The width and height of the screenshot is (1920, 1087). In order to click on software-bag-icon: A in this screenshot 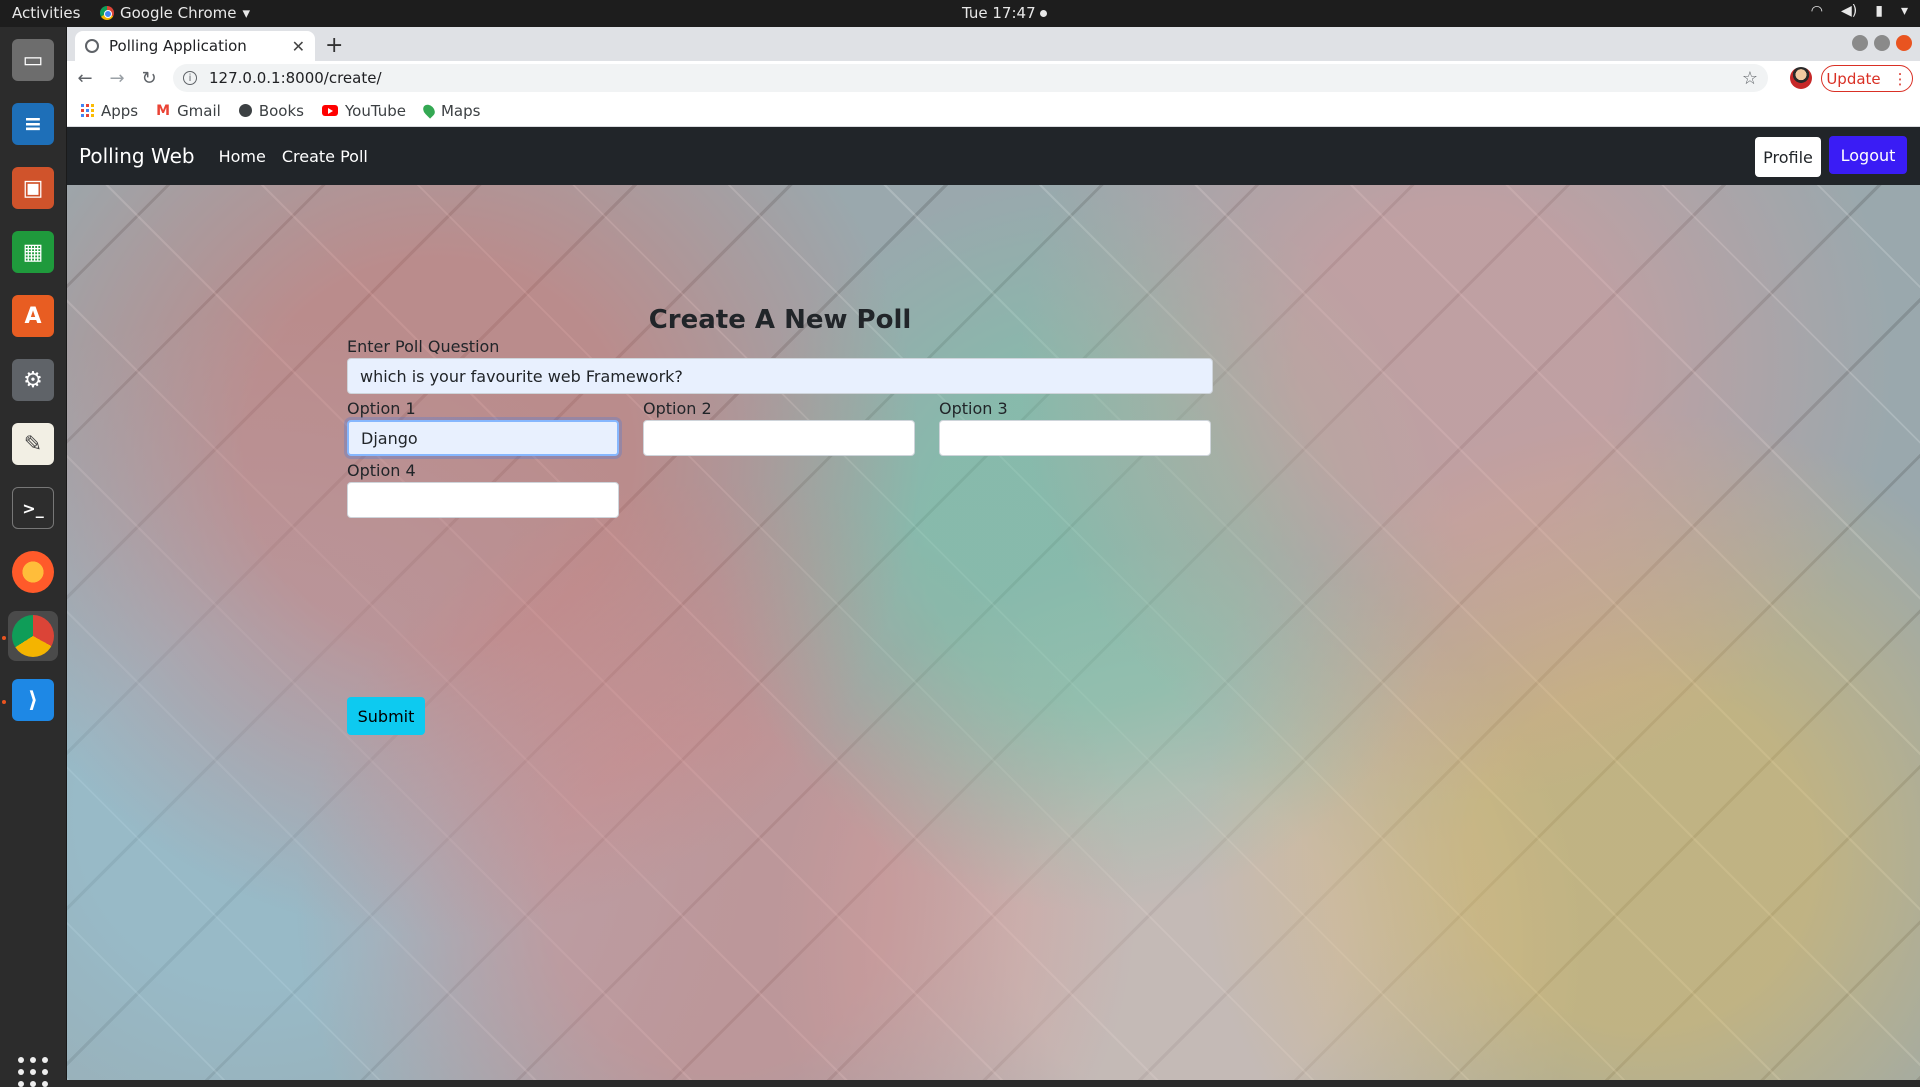, I will do `click(33, 316)`.